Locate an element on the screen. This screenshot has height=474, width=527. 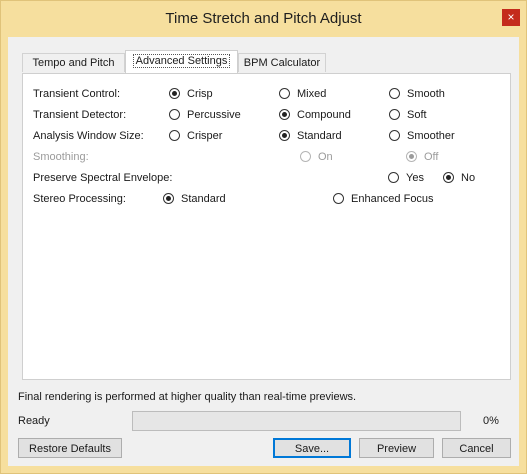
radio-label: Off is located at coordinates (431, 157).